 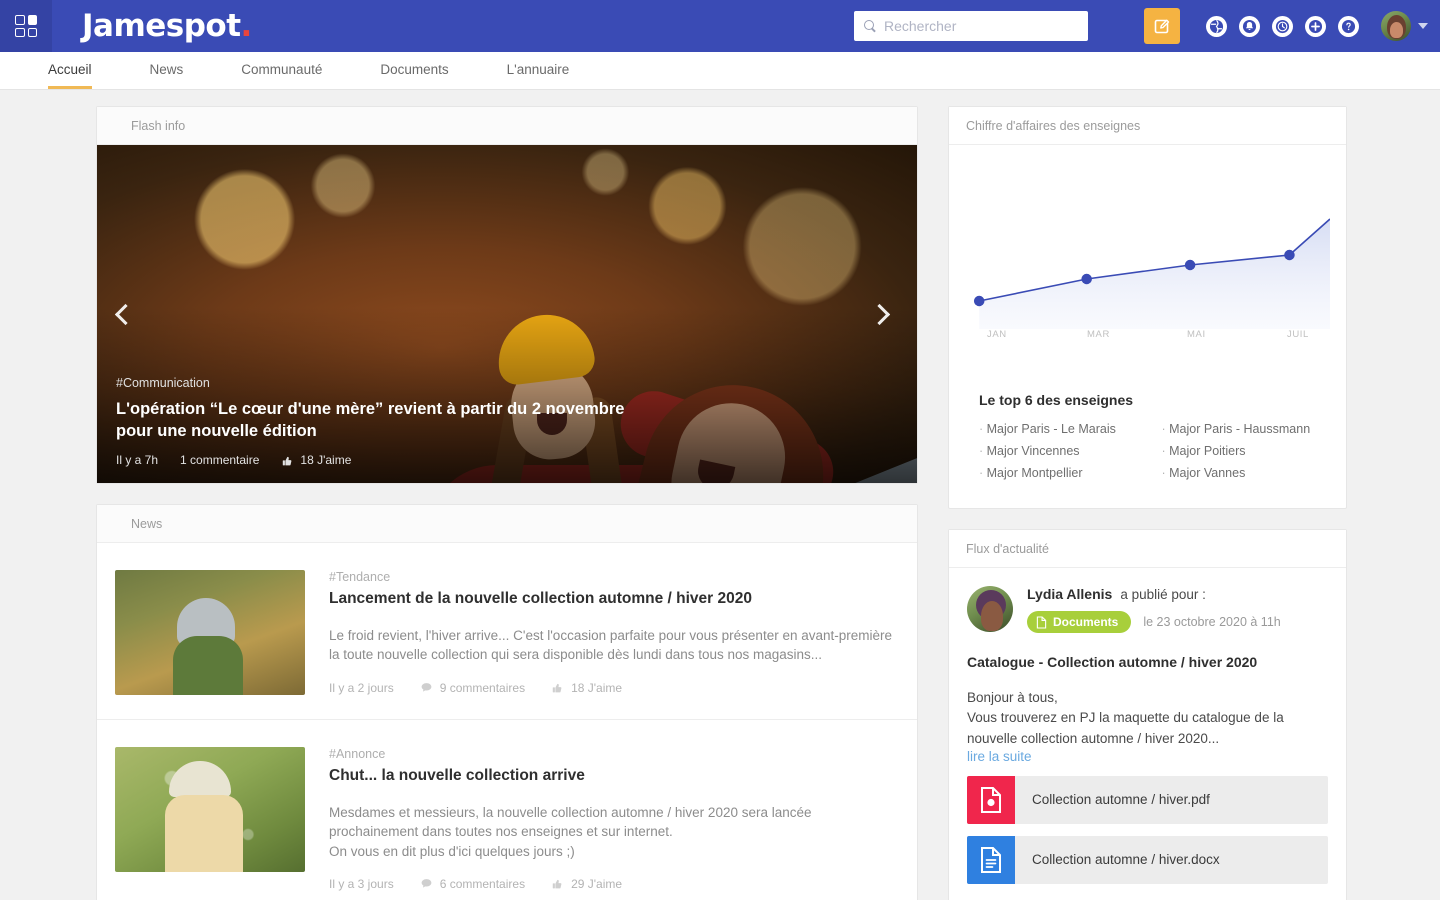 What do you see at coordinates (1147, 126) in the screenshot?
I see `revenue-card-title: Chiffre d'affaires des enseignes` at bounding box center [1147, 126].